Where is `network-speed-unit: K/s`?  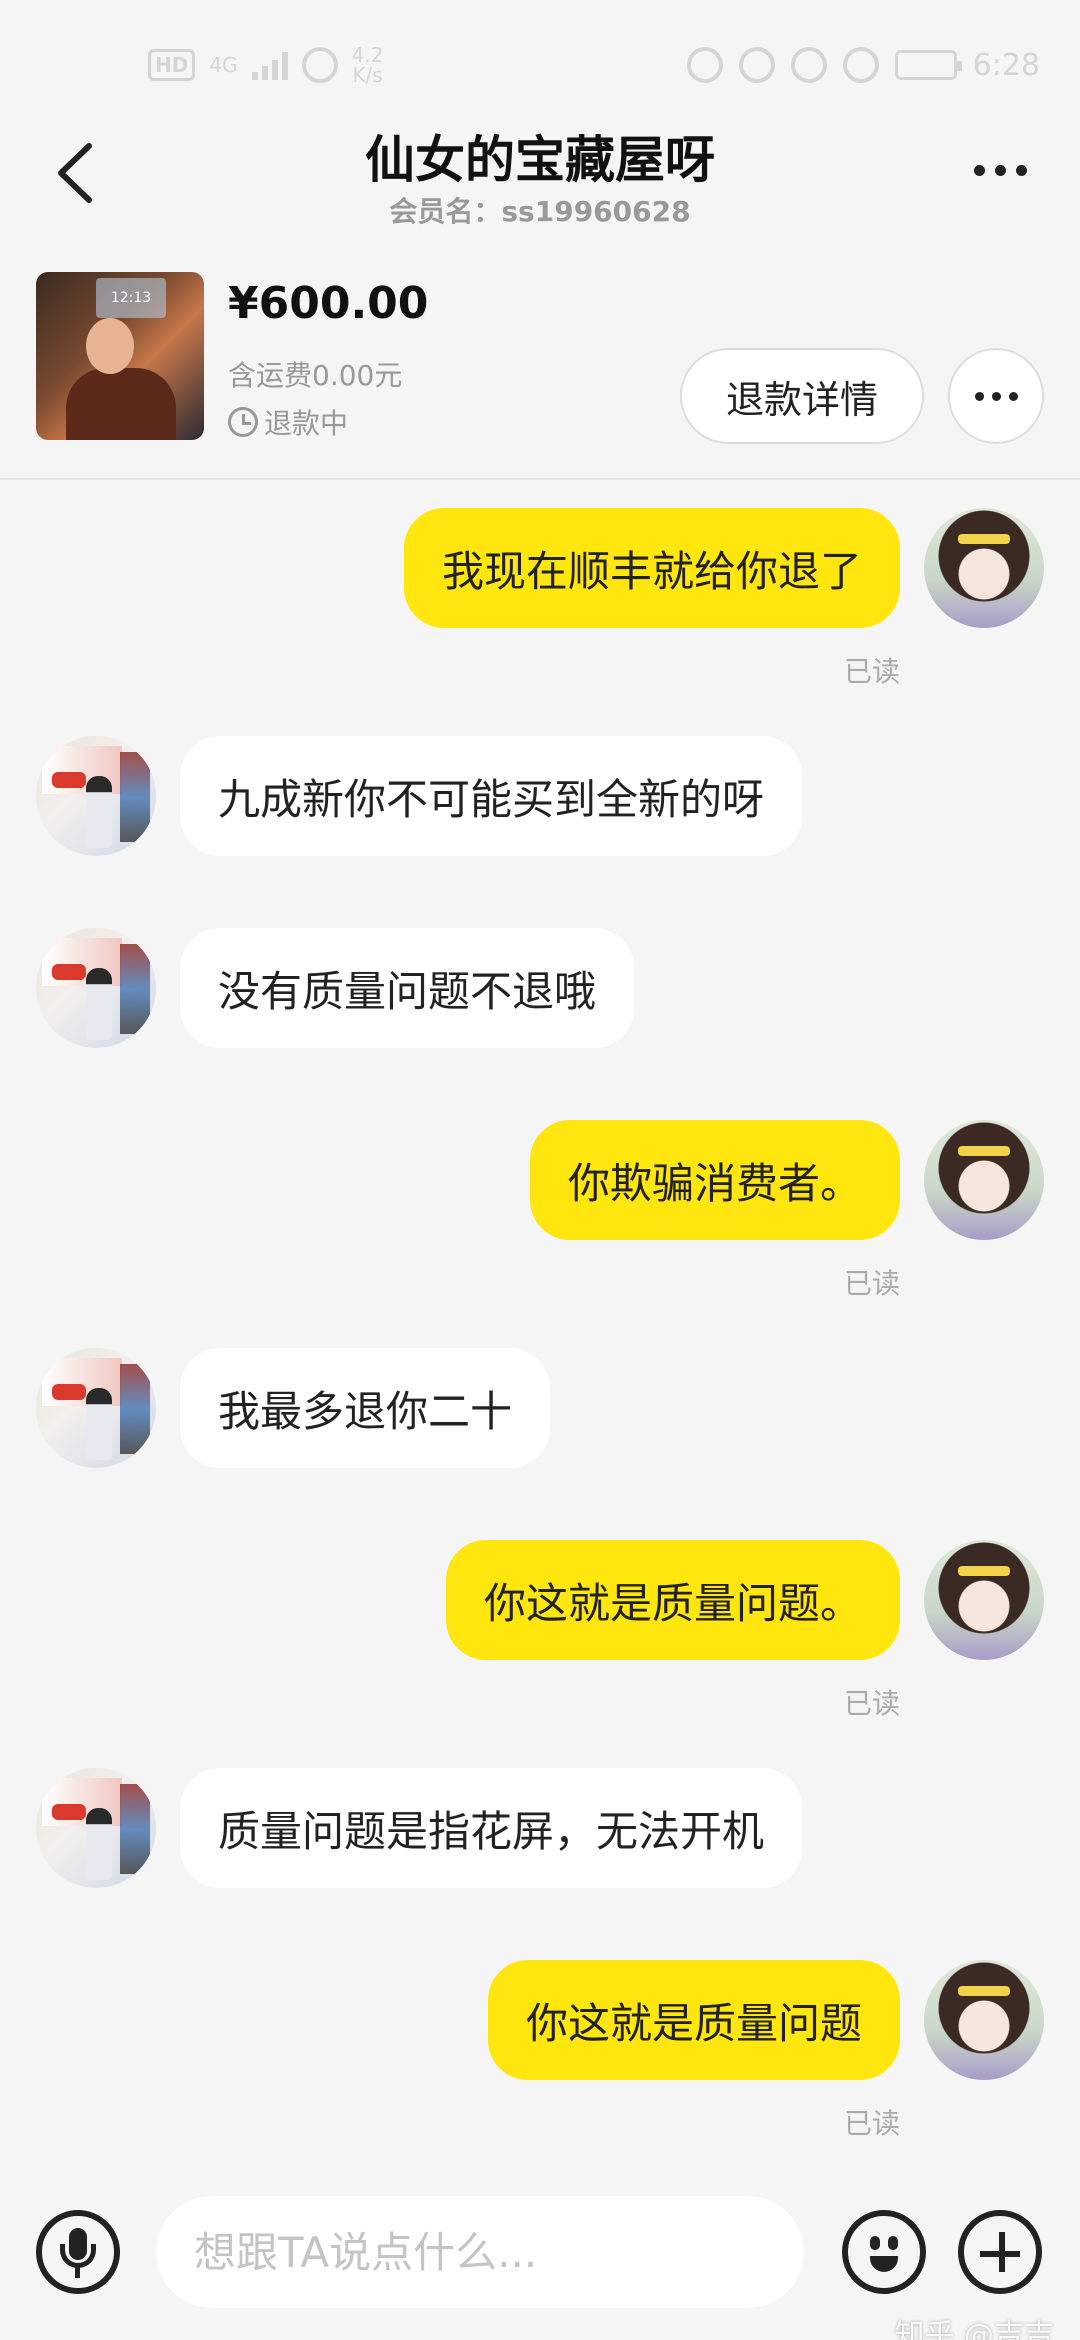 network-speed-unit: K/s is located at coordinates (367, 75).